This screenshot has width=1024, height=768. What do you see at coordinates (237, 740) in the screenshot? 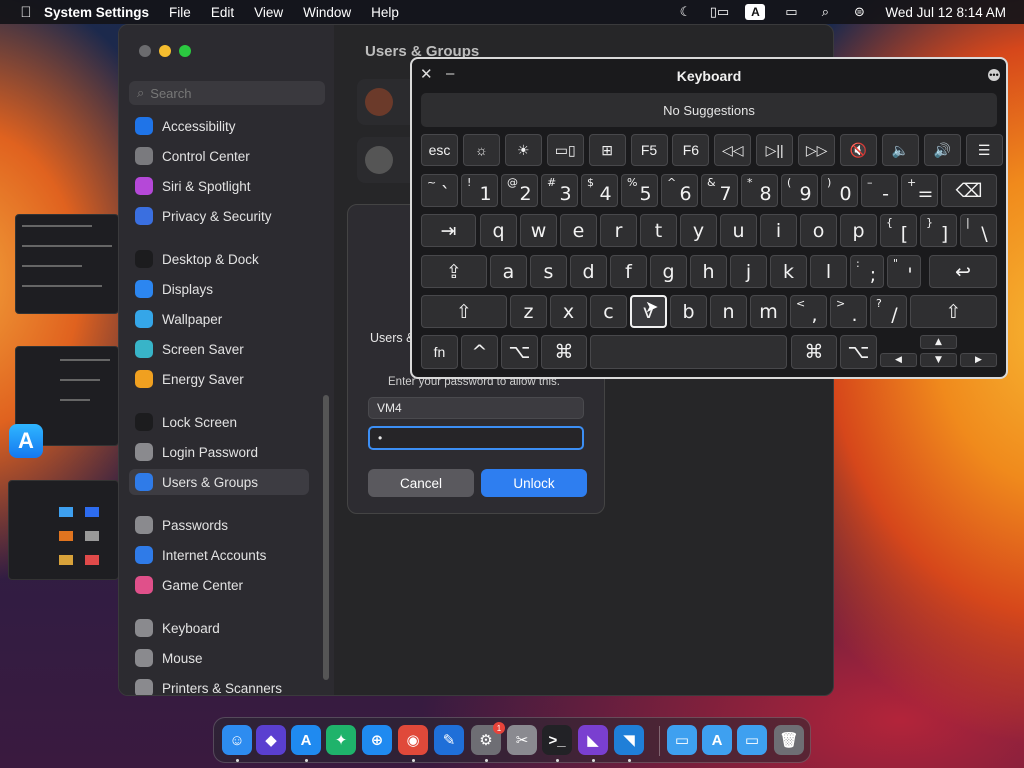
I see `finder-icon: ☺` at bounding box center [237, 740].